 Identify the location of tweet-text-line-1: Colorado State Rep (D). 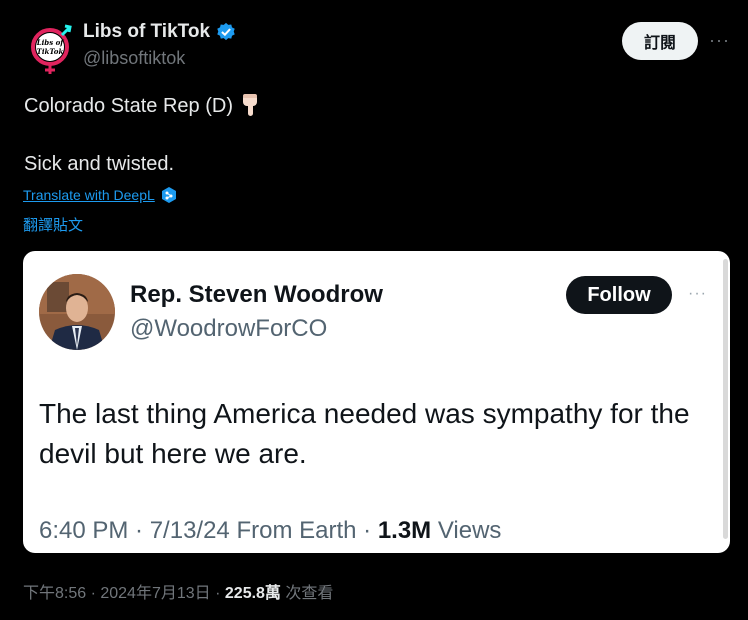
(142, 105).